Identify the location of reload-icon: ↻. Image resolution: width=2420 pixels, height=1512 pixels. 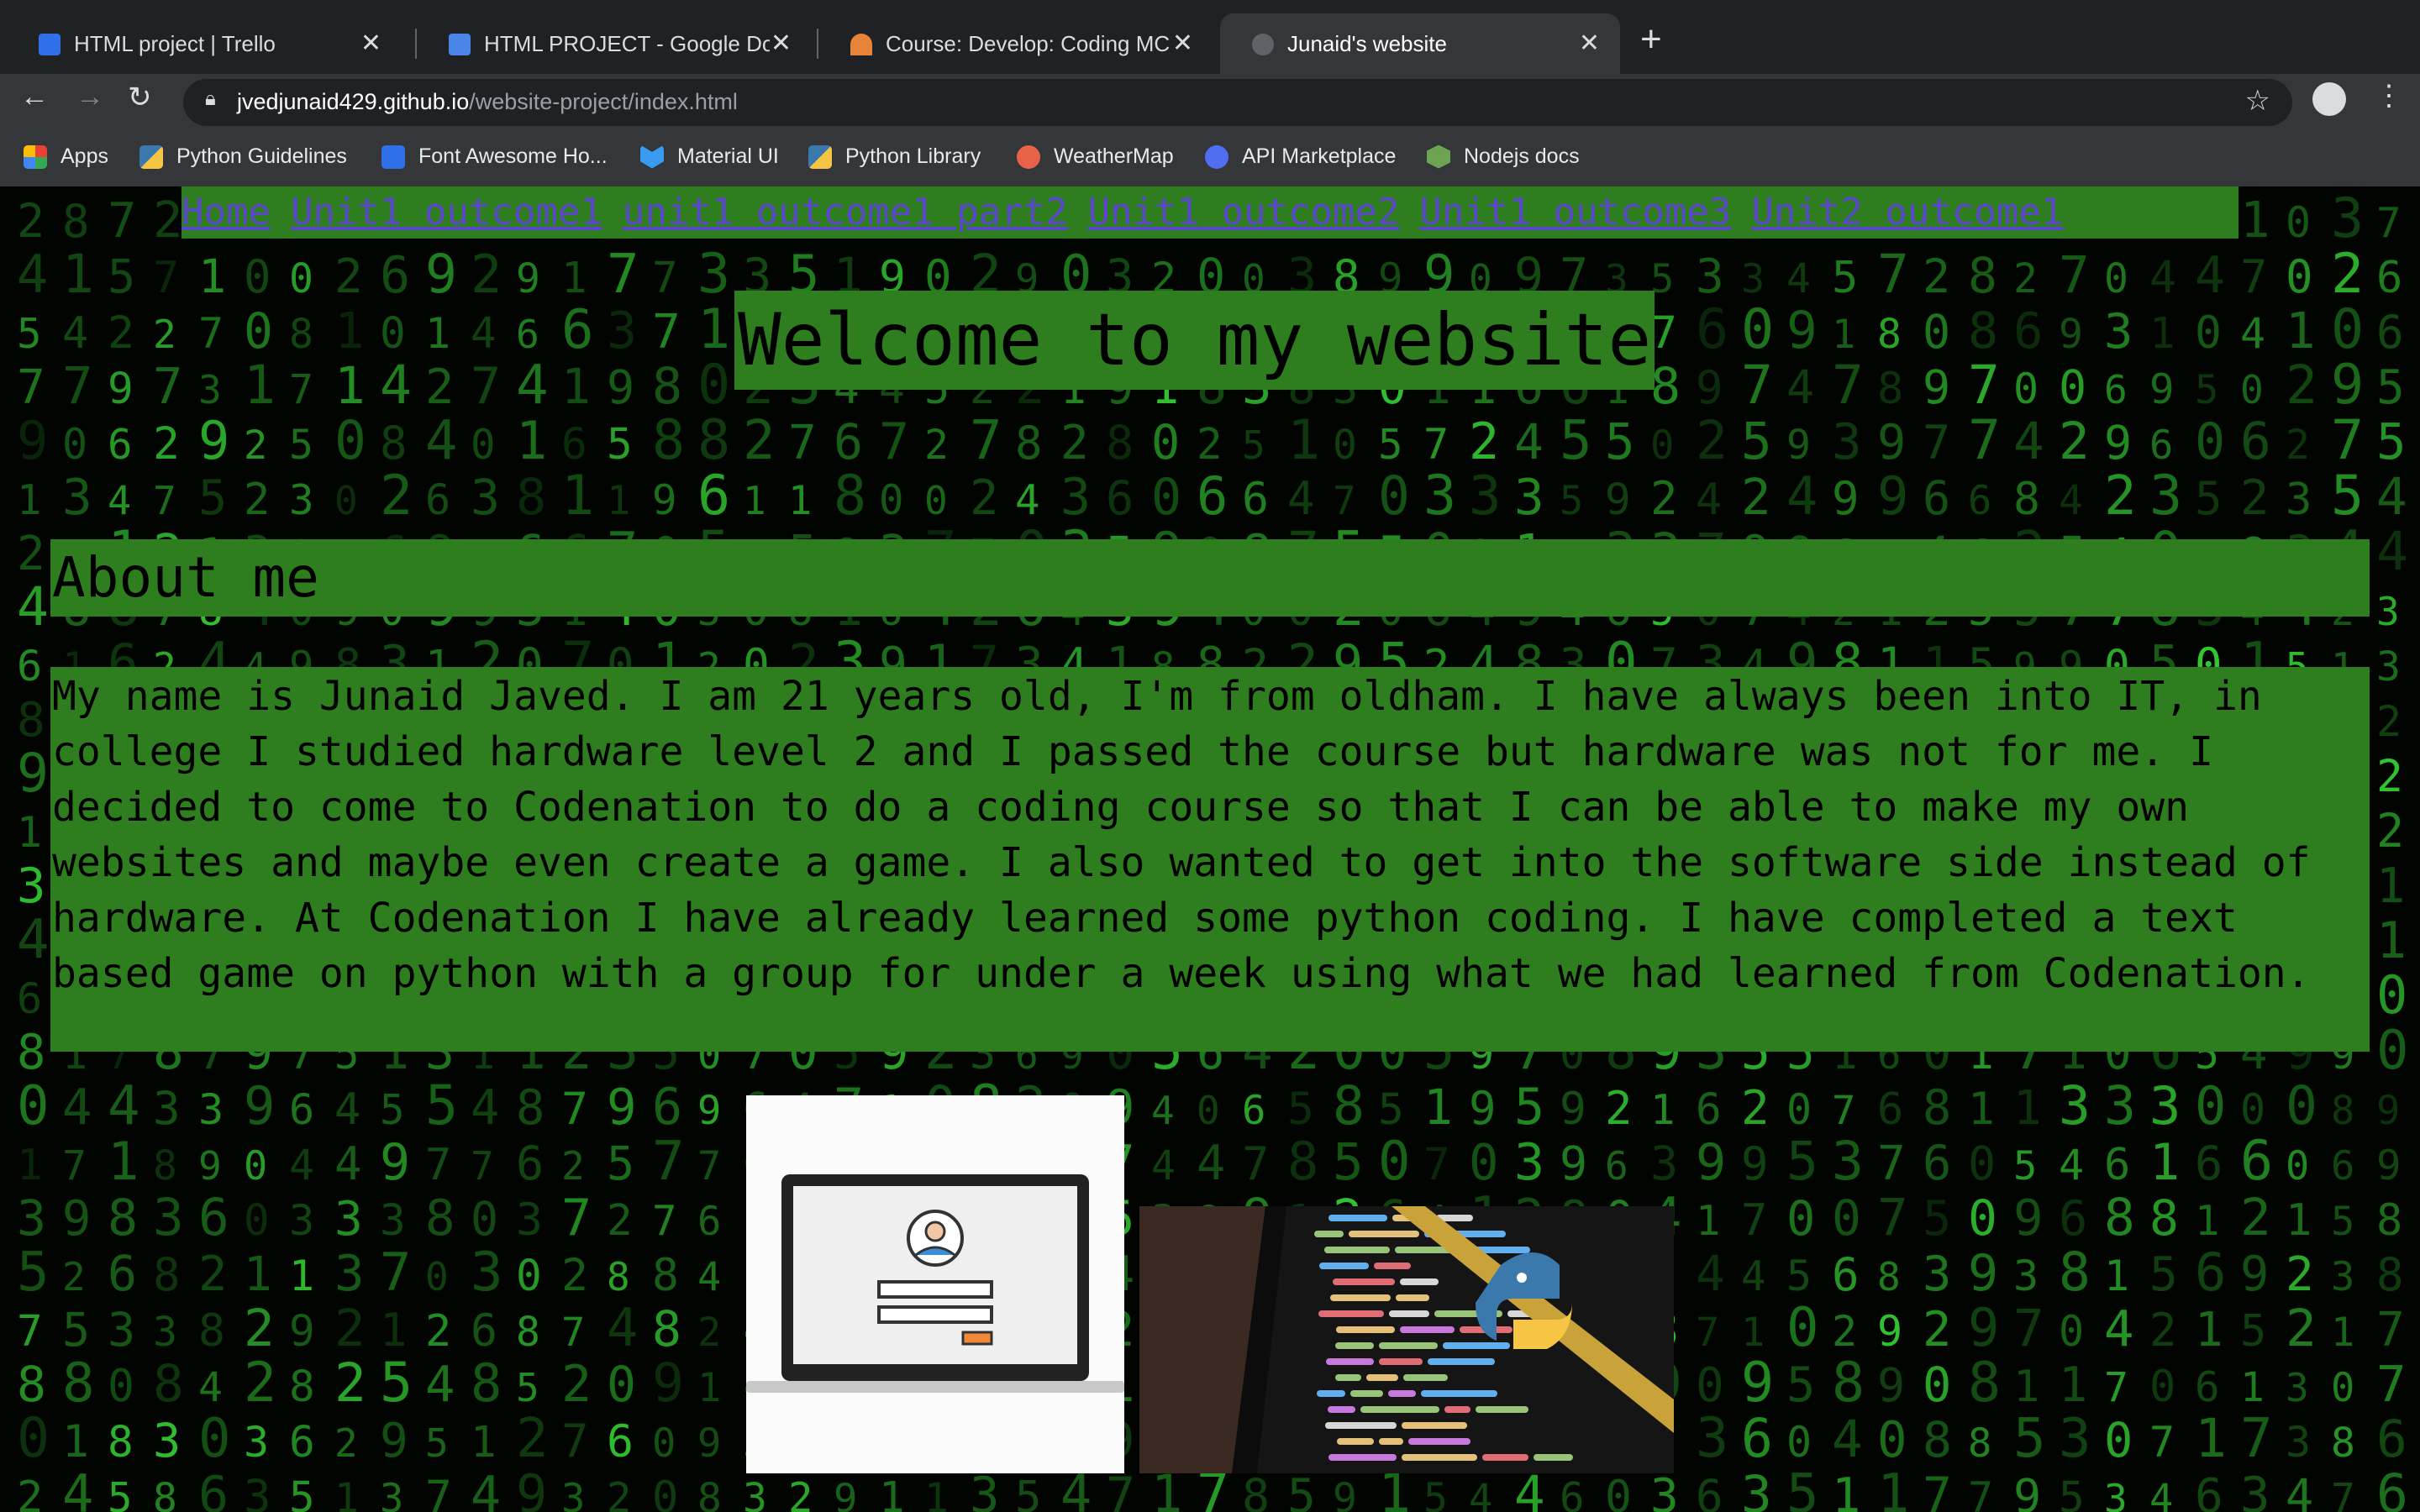
(140, 97).